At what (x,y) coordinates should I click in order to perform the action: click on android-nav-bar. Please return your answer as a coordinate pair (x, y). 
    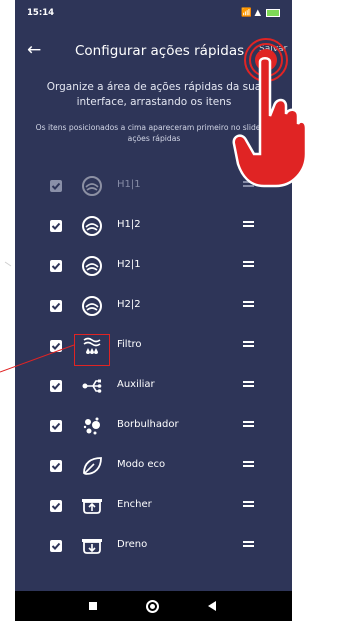
    Looking at the image, I should click on (153, 606).